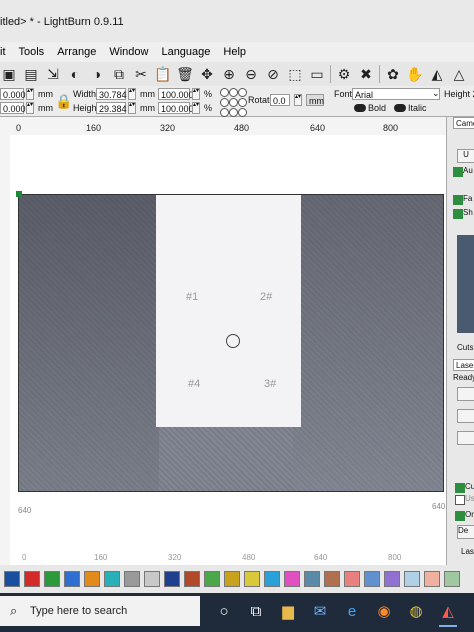  Describe the element at coordinates (13, 108) in the screenshot. I see `y-position-field: 0.000` at that location.